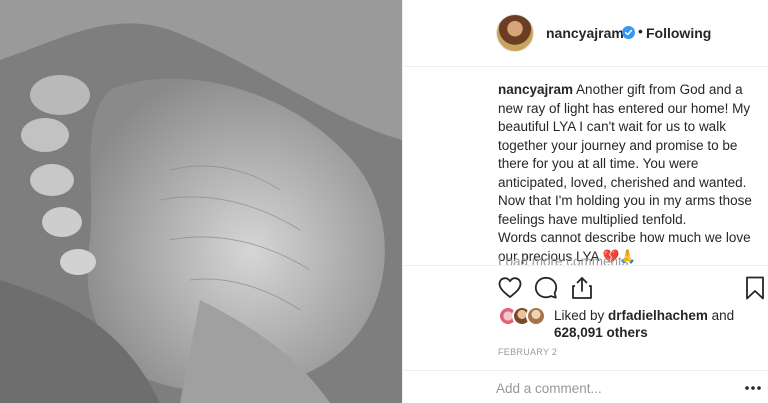 The height and width of the screenshot is (403, 768). I want to click on liker-username: drfadielhachem, so click(658, 315).